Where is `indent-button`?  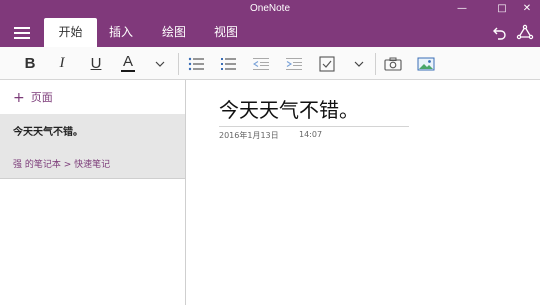 indent-button is located at coordinates (294, 63).